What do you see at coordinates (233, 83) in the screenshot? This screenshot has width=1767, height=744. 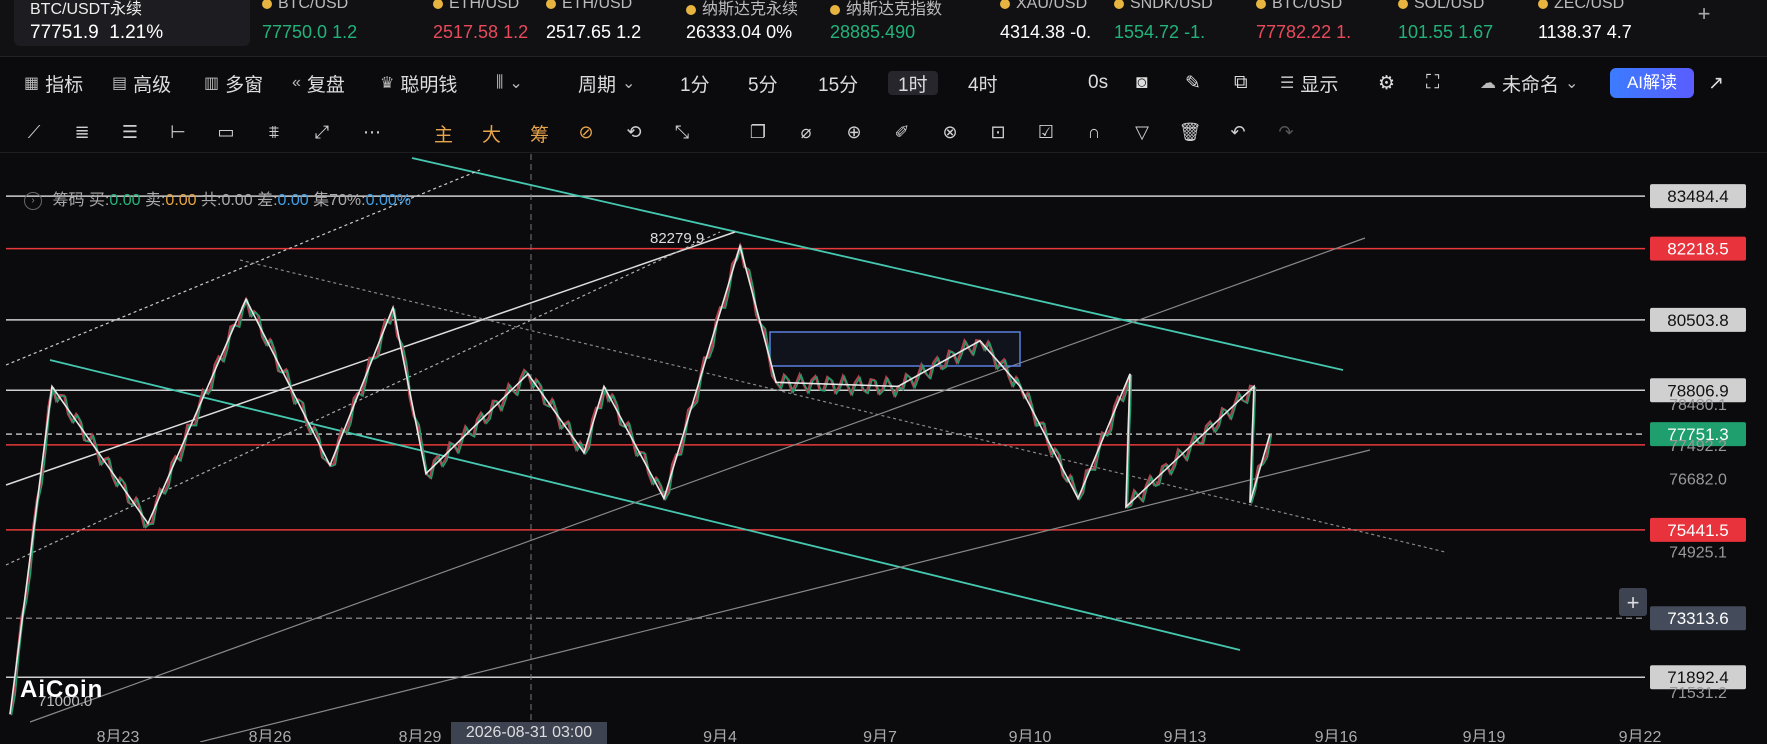 I see `multi-window-button: ▥ 多窗` at bounding box center [233, 83].